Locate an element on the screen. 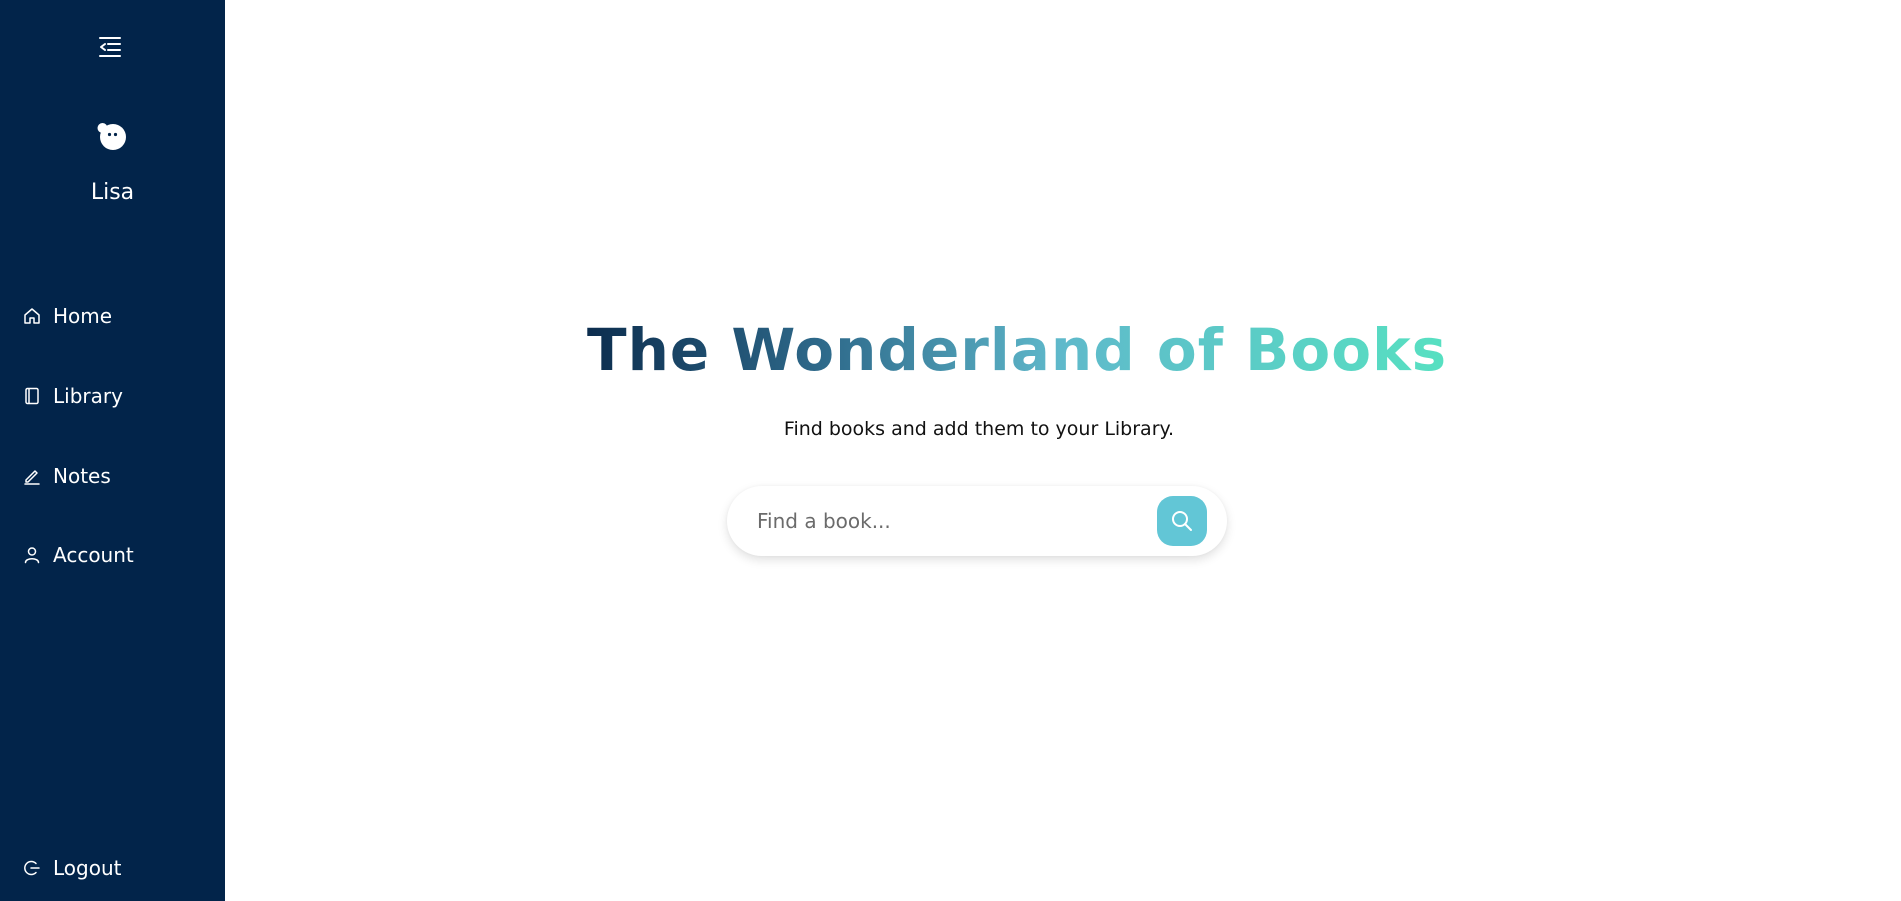  page-title: The Wonderland of Books is located at coordinates (1017, 350).